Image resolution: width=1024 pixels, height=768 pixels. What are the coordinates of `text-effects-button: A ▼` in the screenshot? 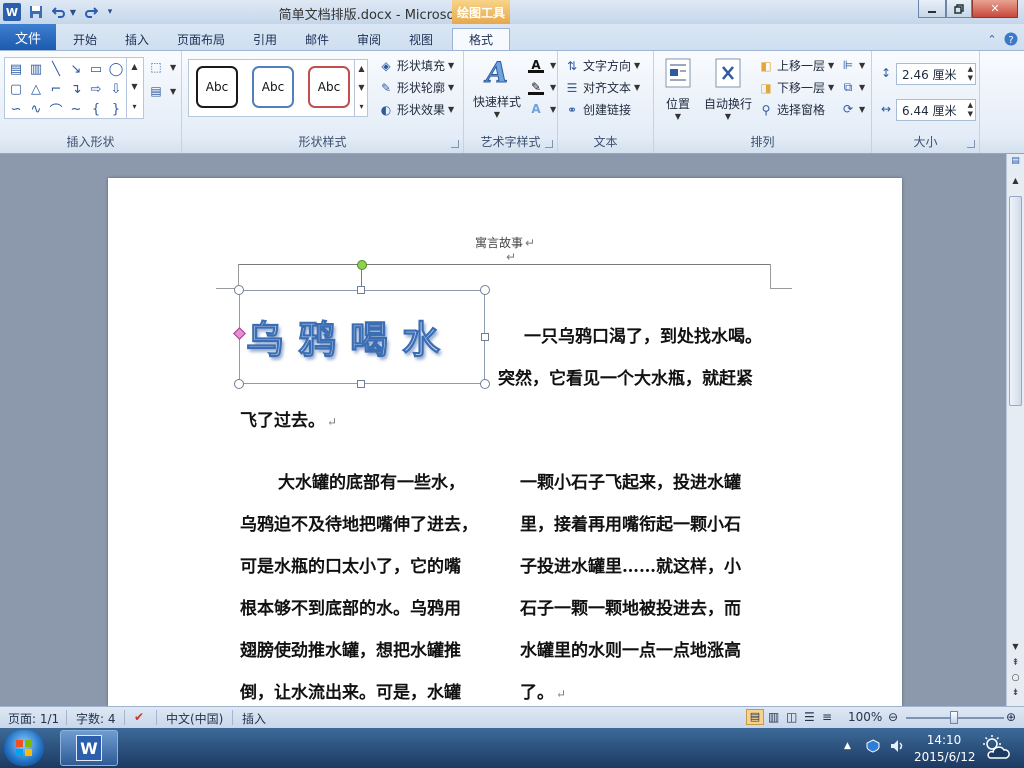 It's located at (542, 109).